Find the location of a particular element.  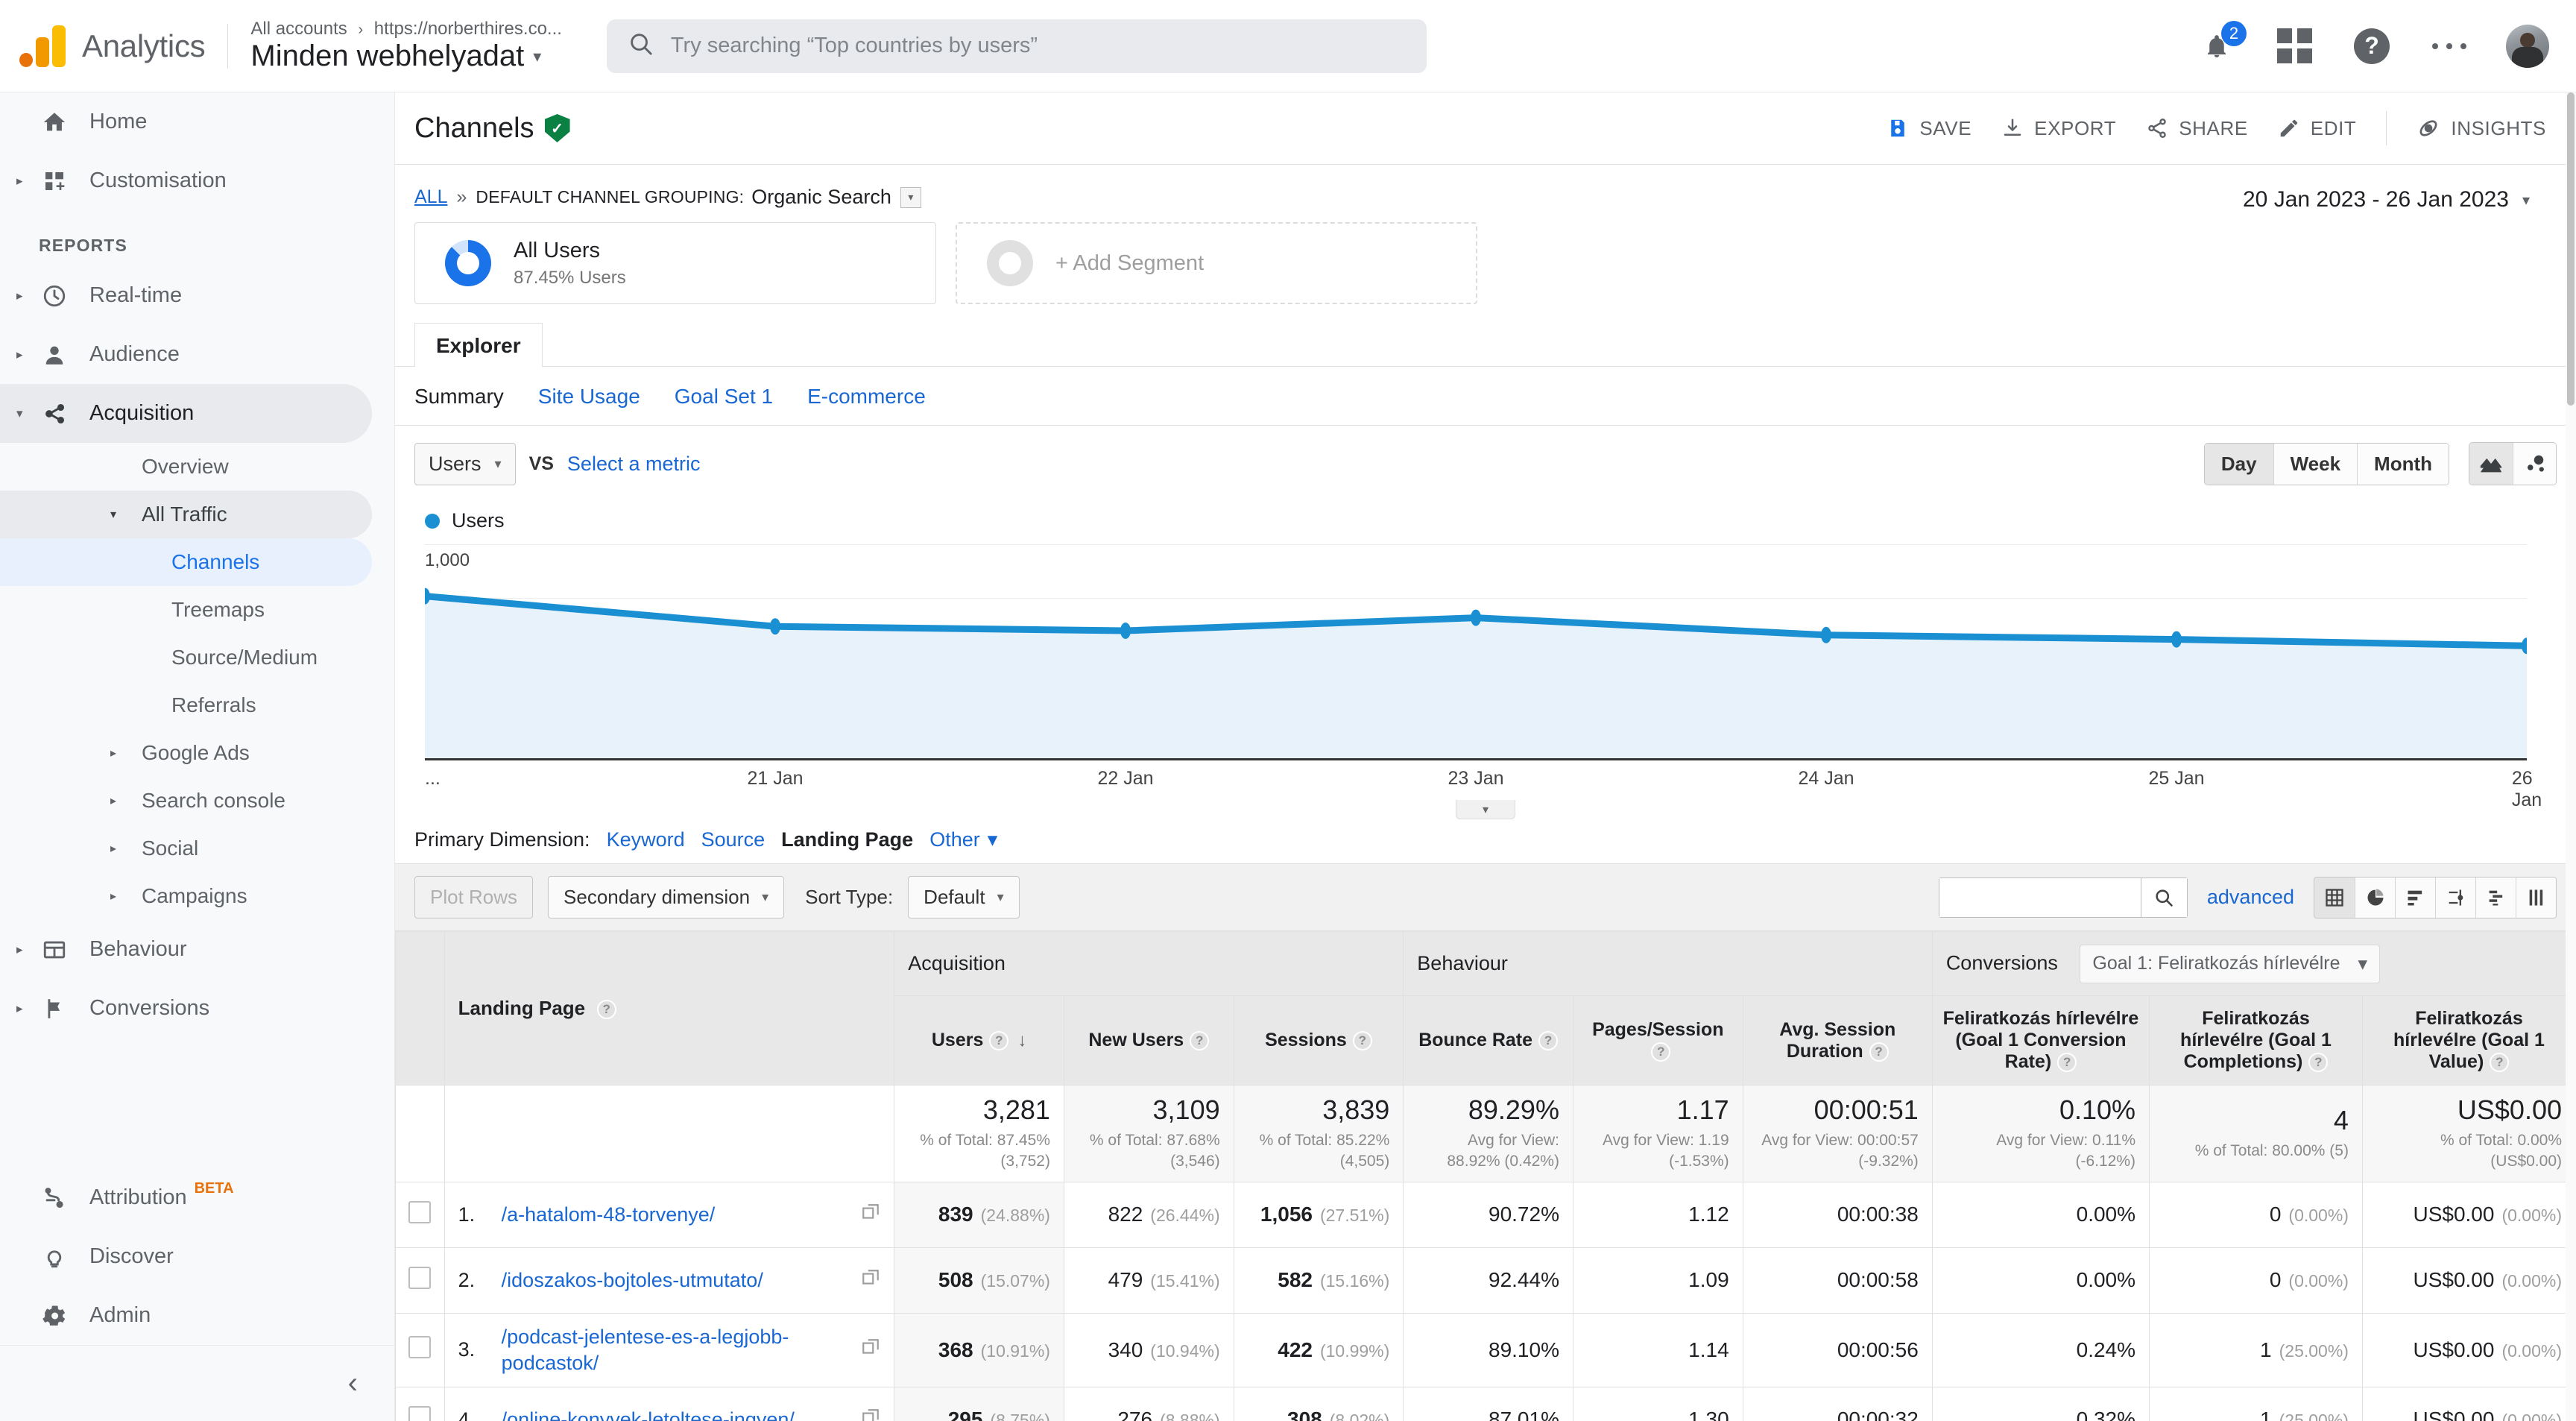

avatar is located at coordinates (2527, 46).